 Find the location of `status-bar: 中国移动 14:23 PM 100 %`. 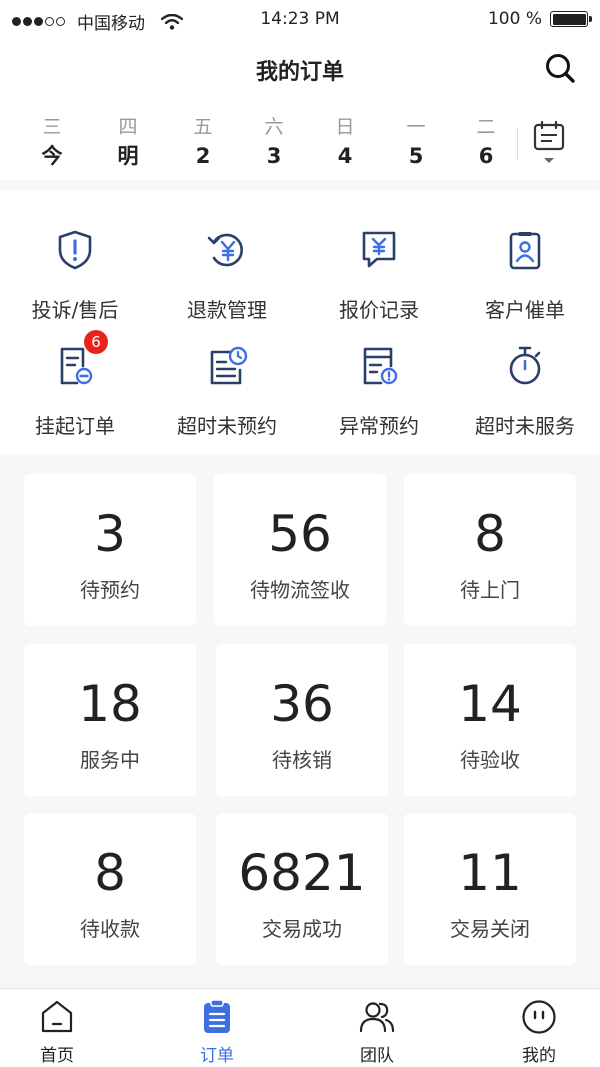

status-bar: 中国移动 14:23 PM 100 % is located at coordinates (300, 20).